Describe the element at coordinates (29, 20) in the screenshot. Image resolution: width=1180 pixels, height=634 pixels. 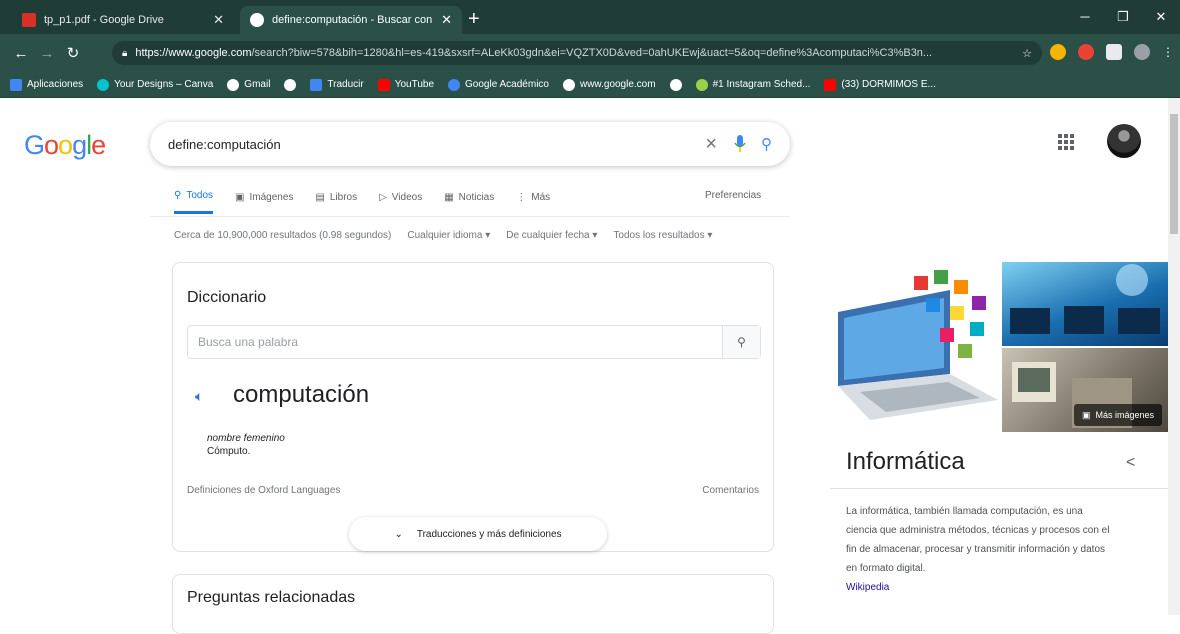
I see `pdf-icon` at that location.